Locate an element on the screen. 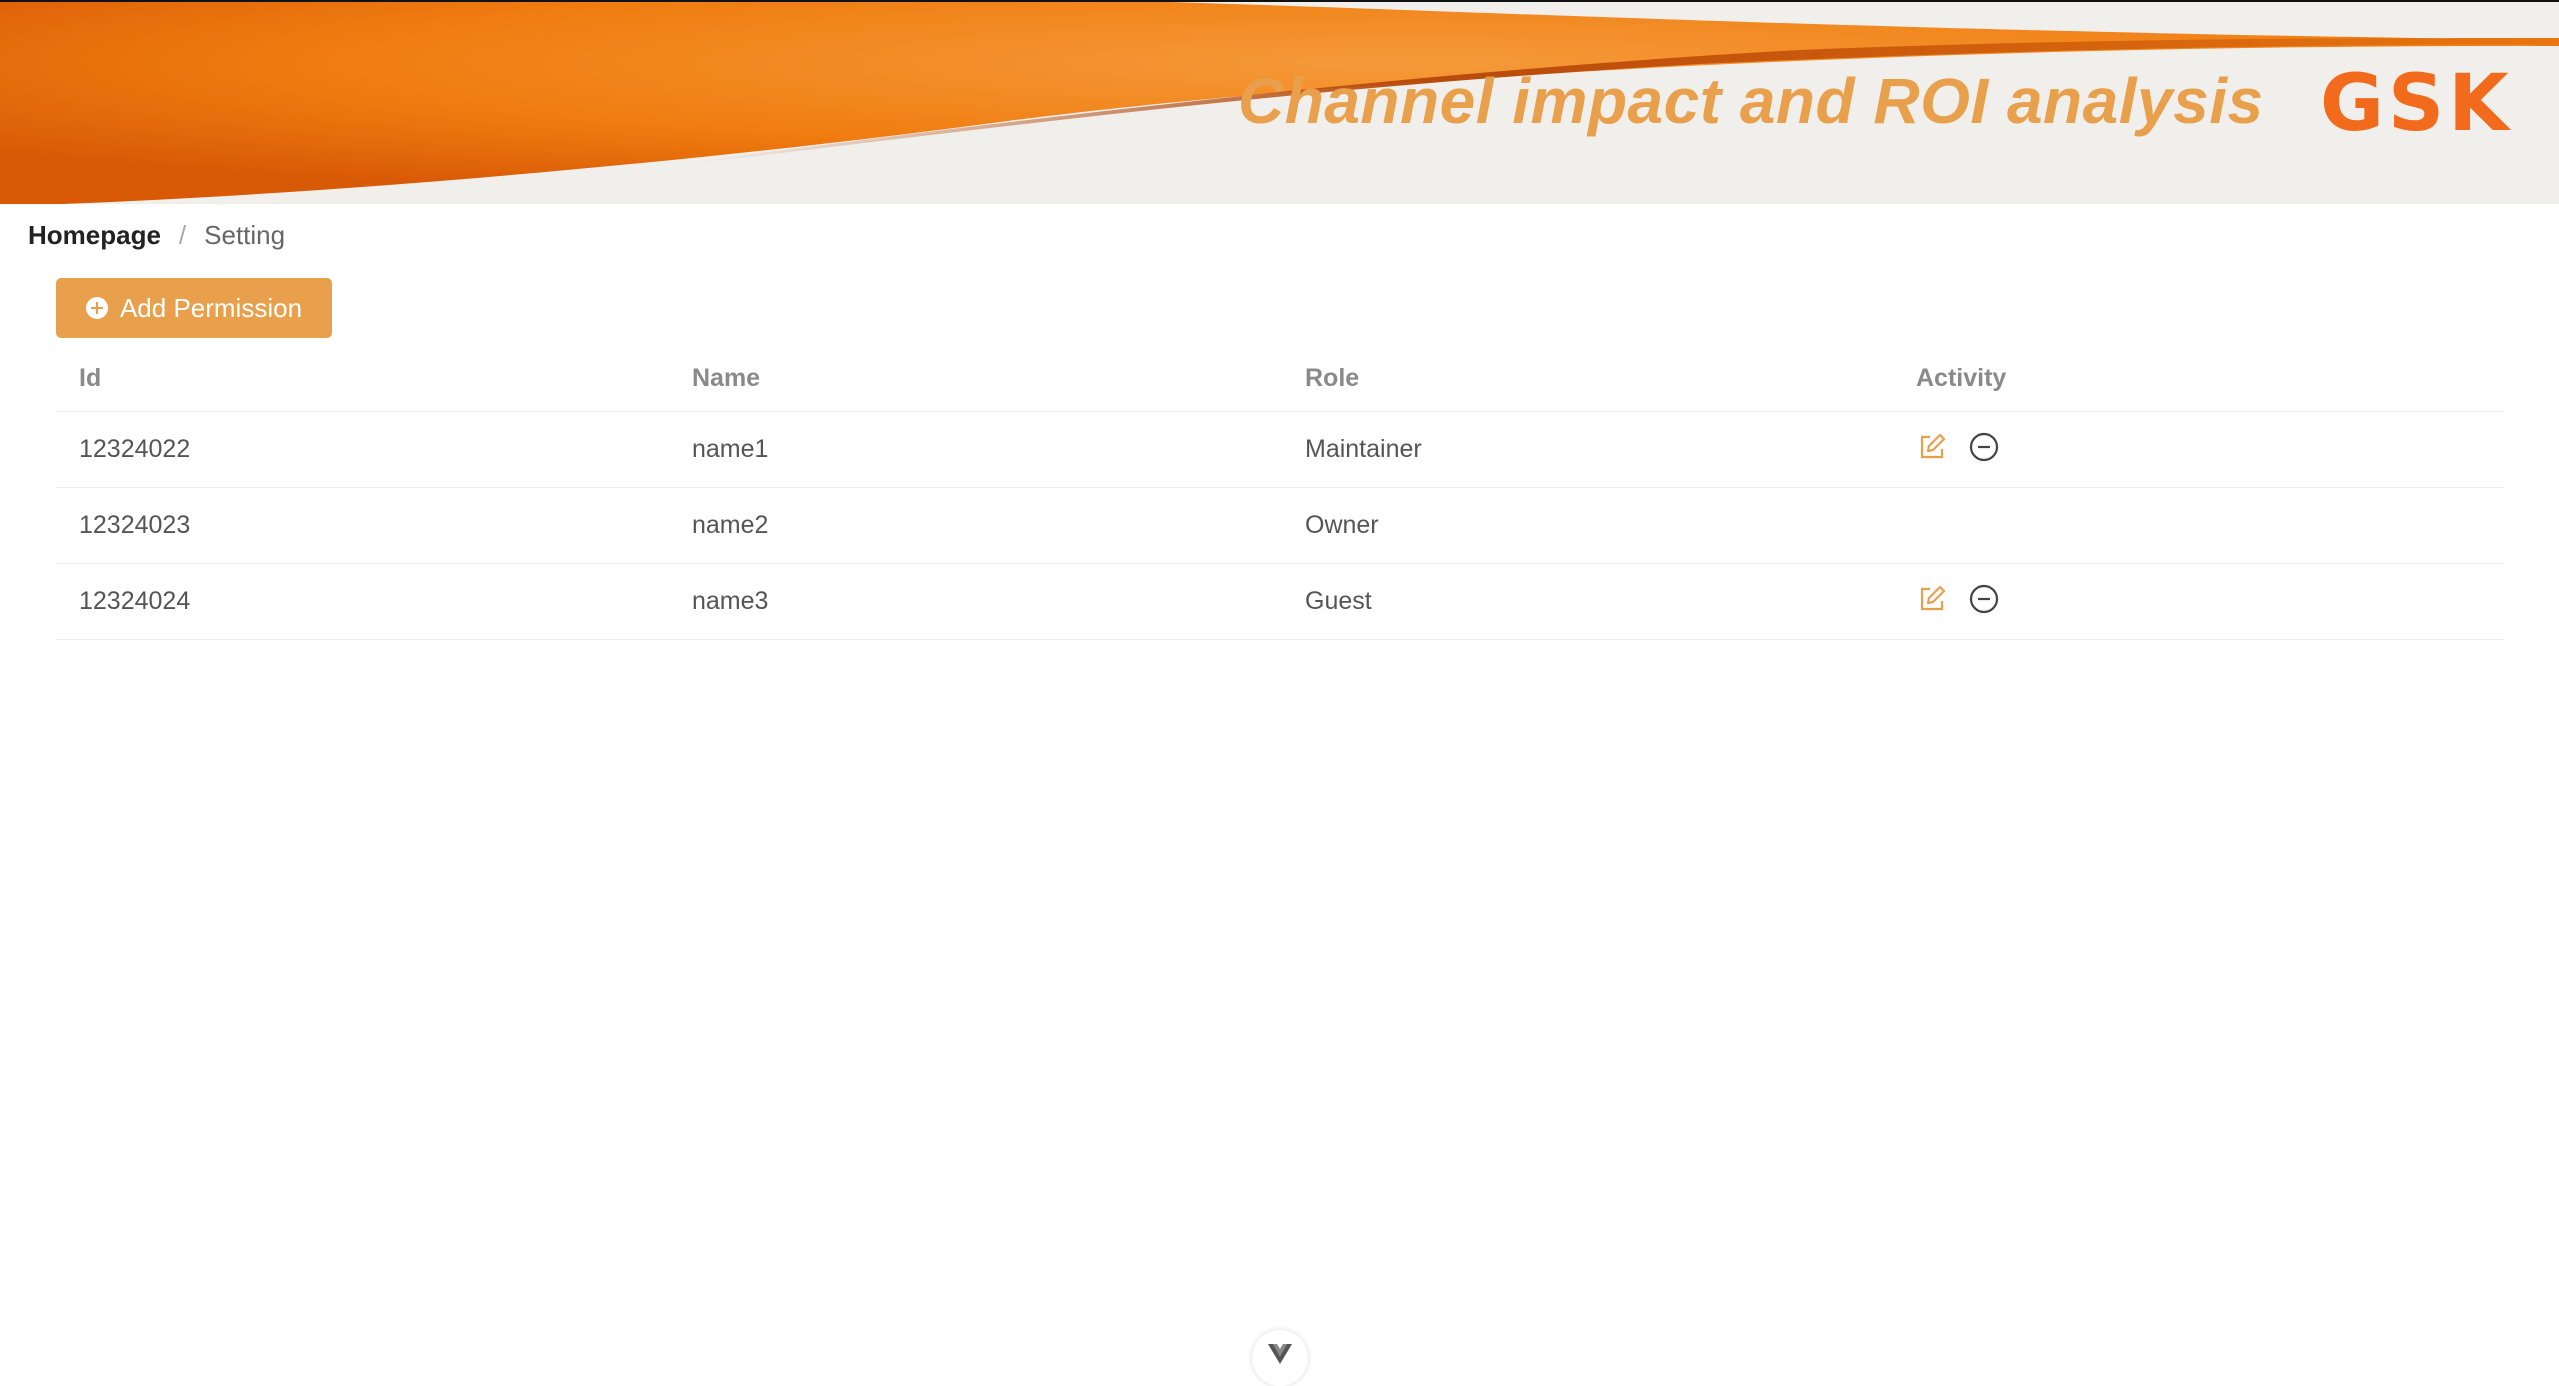 The image size is (2559, 1386). plus-circle-icon is located at coordinates (96, 308).